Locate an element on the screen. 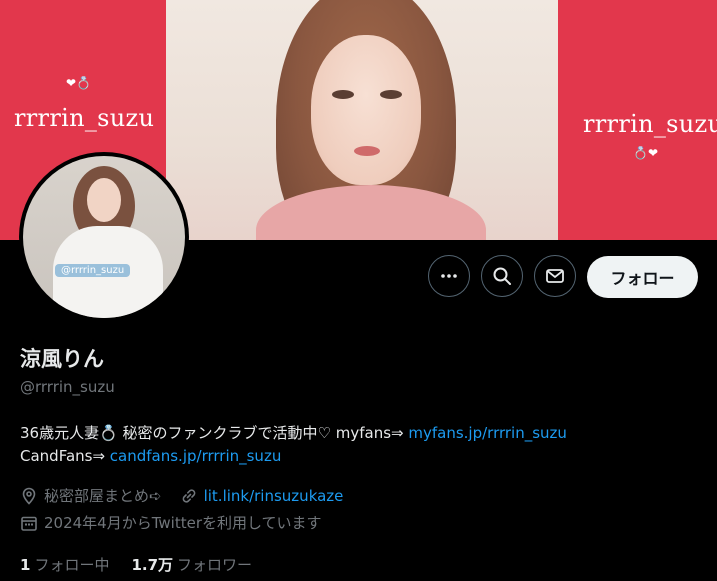 This screenshot has height=581, width=717. calendar-icon is located at coordinates (29, 523).